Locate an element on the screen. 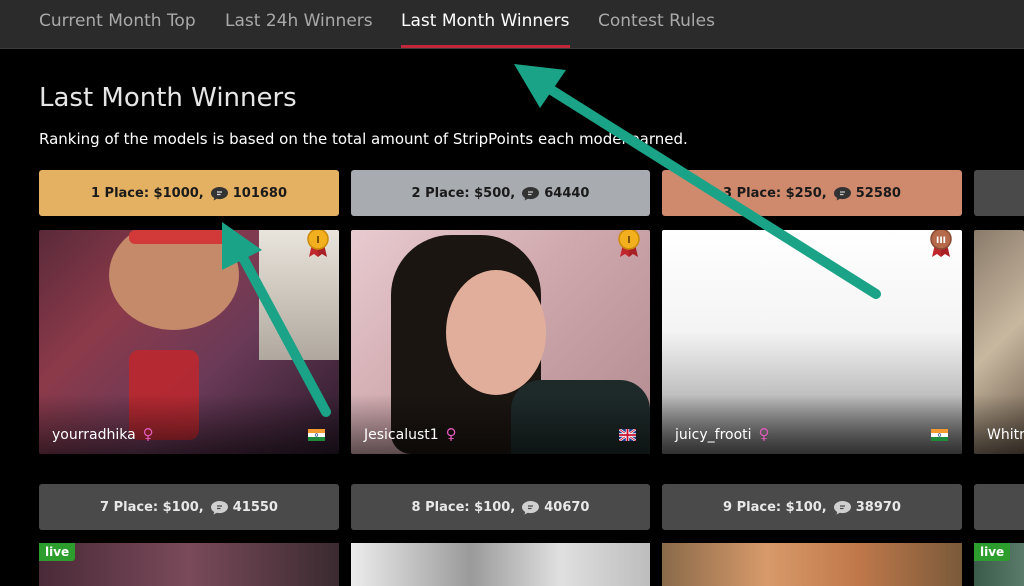 Image resolution: width=1024 pixels, height=586 pixels. place-3-label: 3 Place: $250, is located at coordinates (775, 193).